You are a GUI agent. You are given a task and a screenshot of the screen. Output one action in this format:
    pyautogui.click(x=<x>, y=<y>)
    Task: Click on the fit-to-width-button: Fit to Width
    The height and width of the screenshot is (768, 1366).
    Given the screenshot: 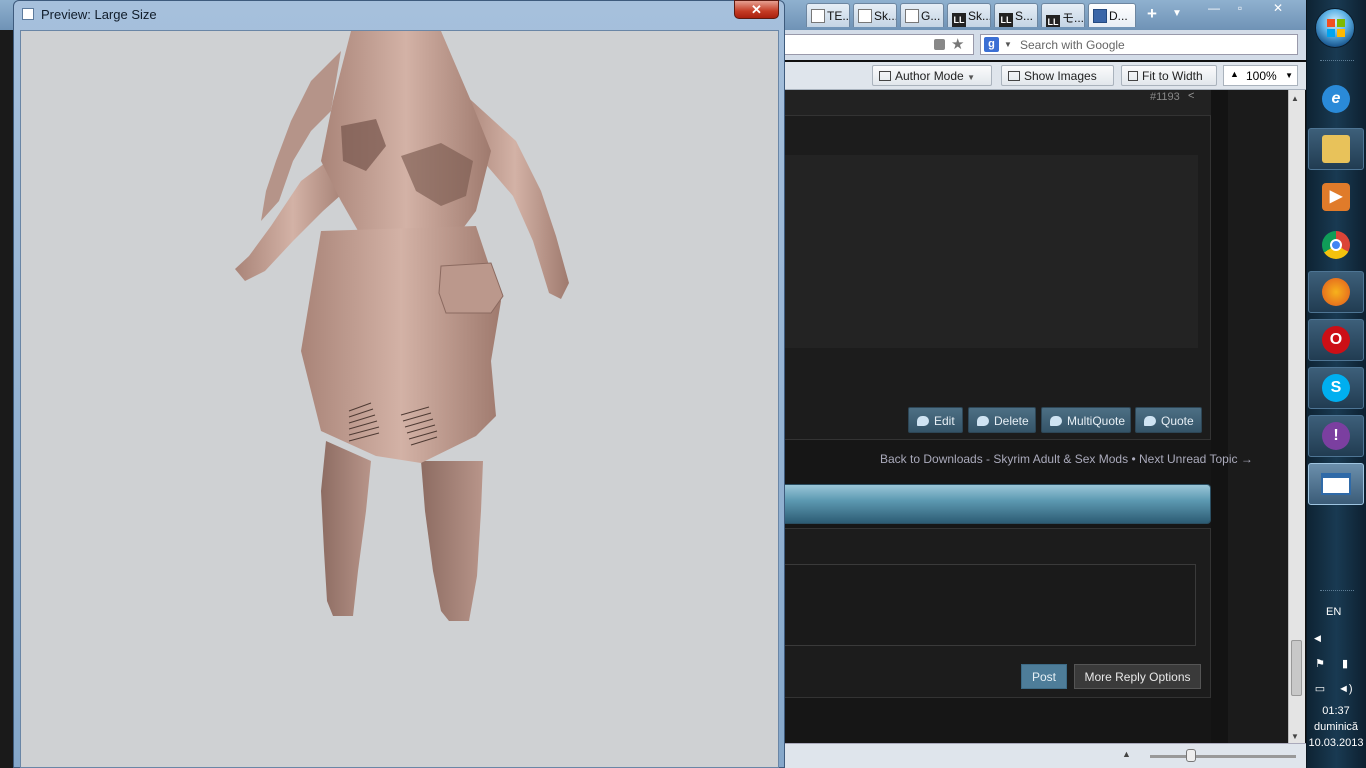 What is the action you would take?
    pyautogui.click(x=1169, y=75)
    